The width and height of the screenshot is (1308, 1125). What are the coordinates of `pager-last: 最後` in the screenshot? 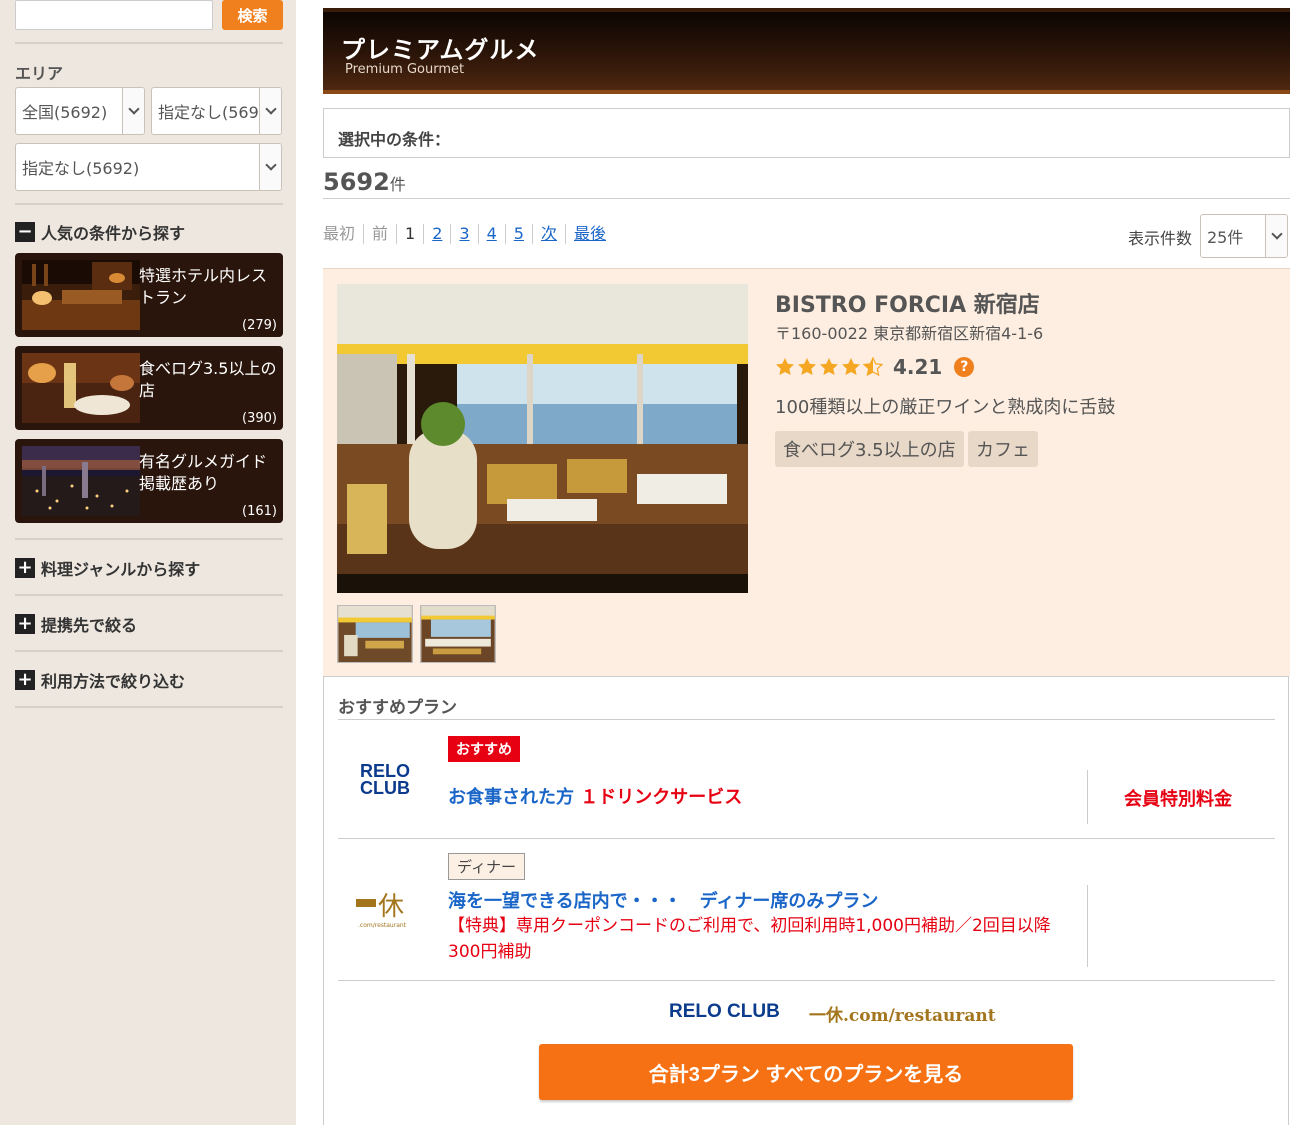 It's located at (589, 234).